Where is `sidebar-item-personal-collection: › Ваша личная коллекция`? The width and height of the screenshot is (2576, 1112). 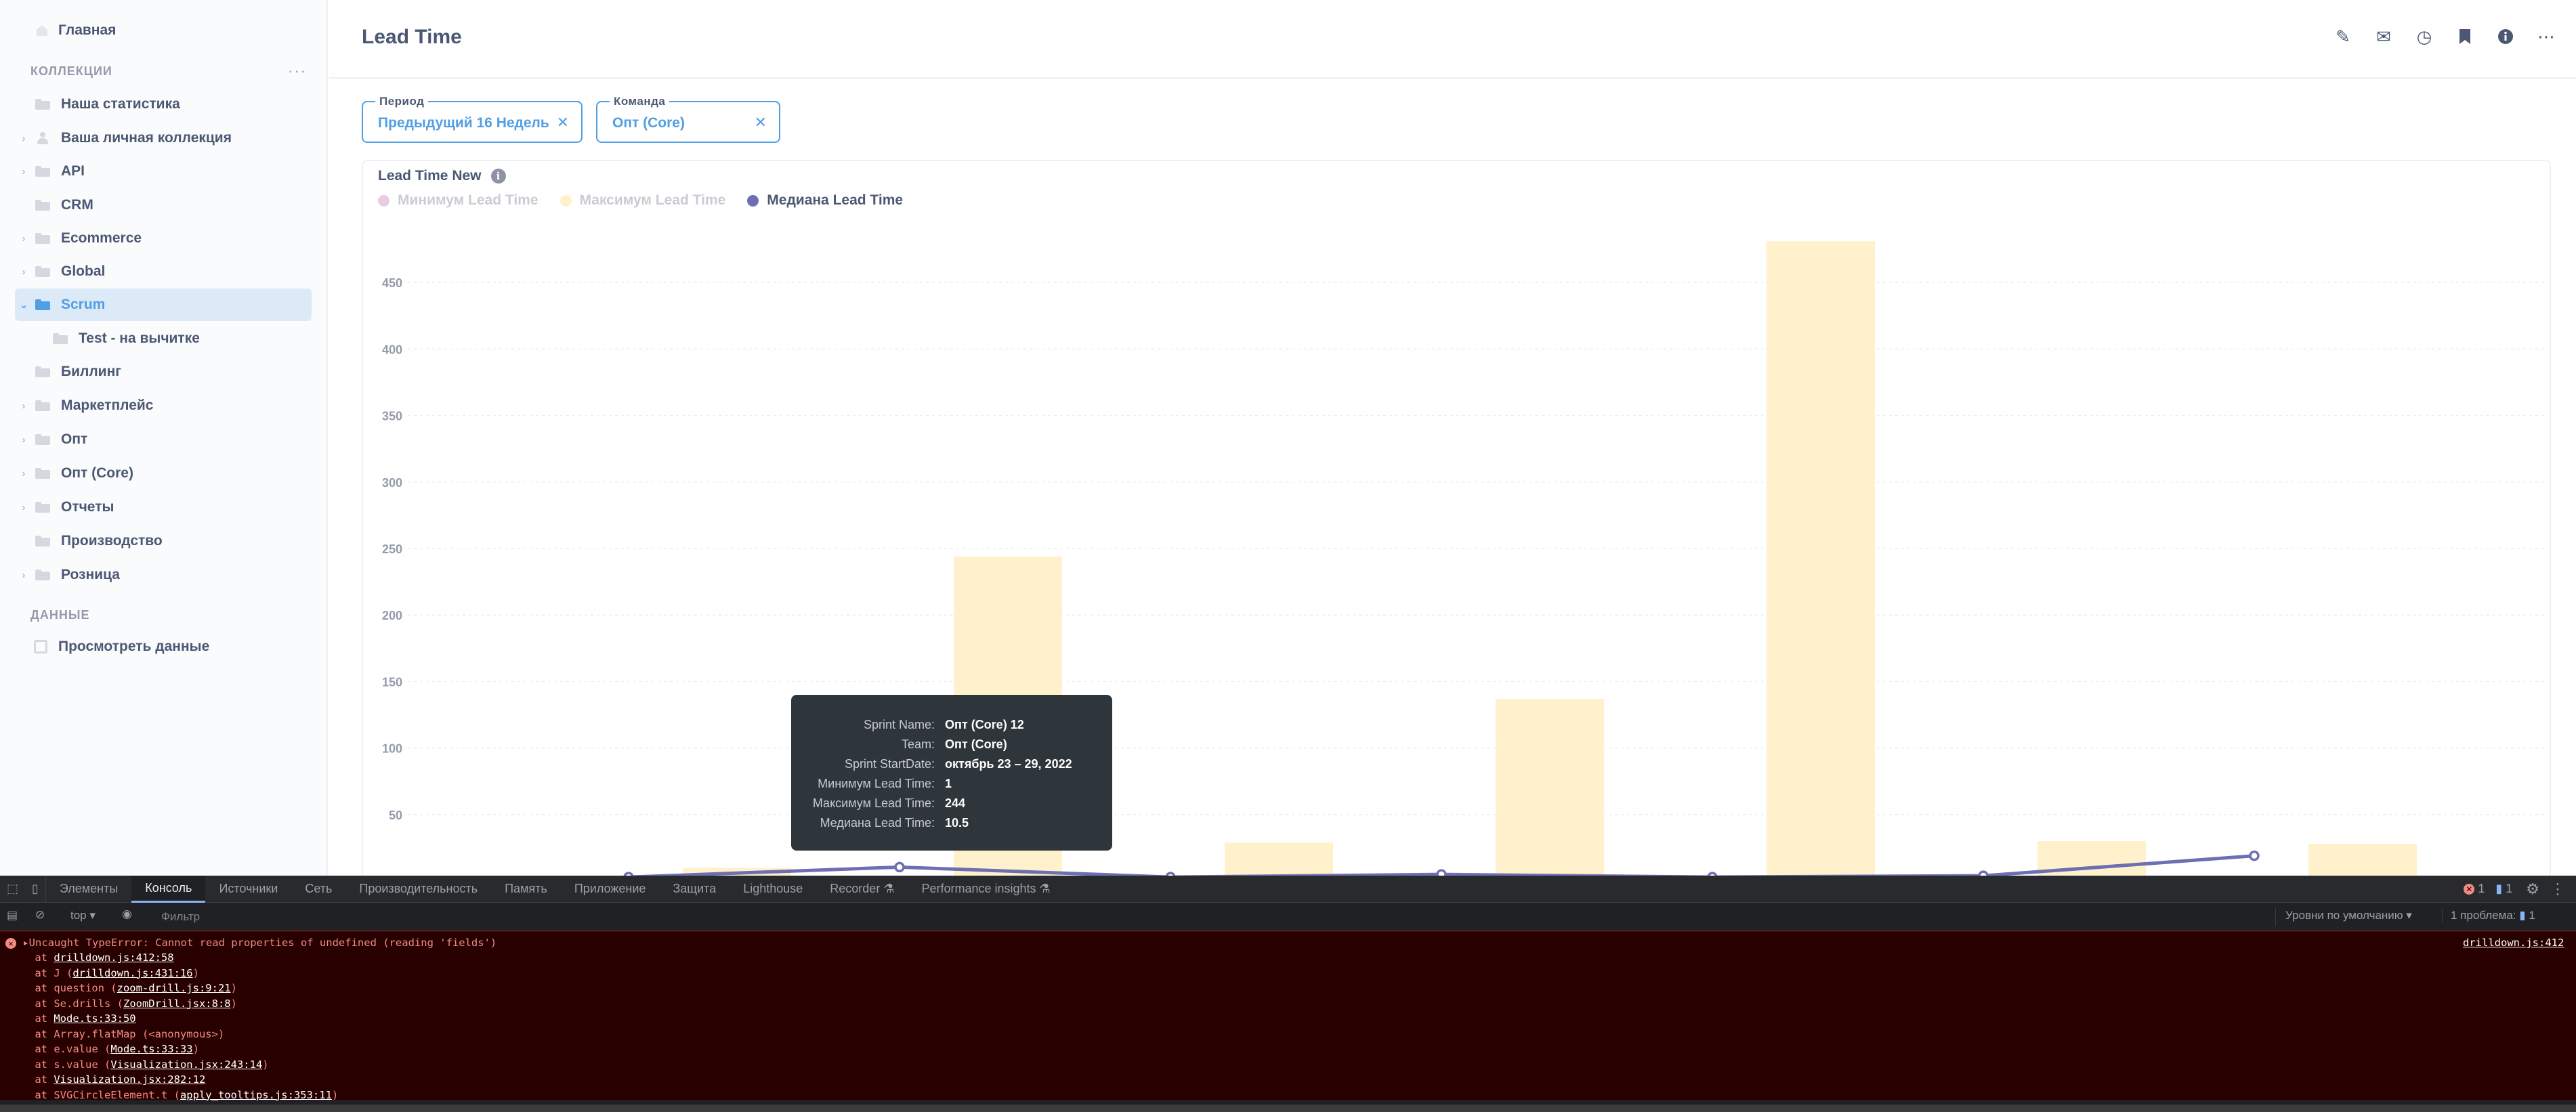 sidebar-item-personal-collection: › Ваша личная коллекция is located at coordinates (163, 138).